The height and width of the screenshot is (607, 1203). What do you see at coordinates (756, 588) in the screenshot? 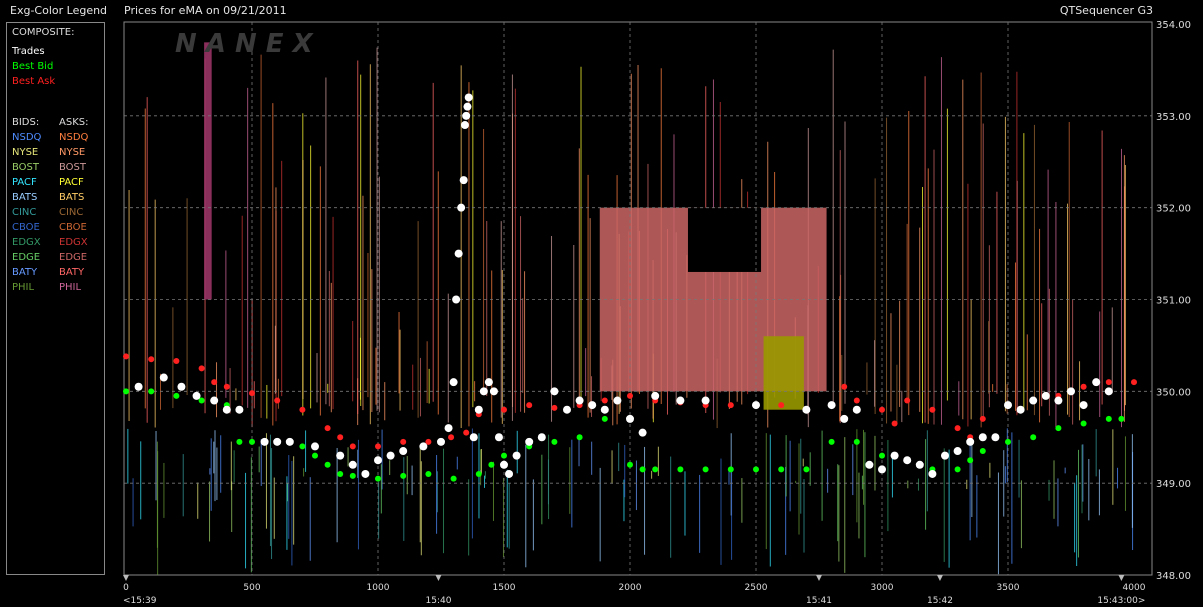
I see `x-tick-label-5: 2500` at bounding box center [756, 588].